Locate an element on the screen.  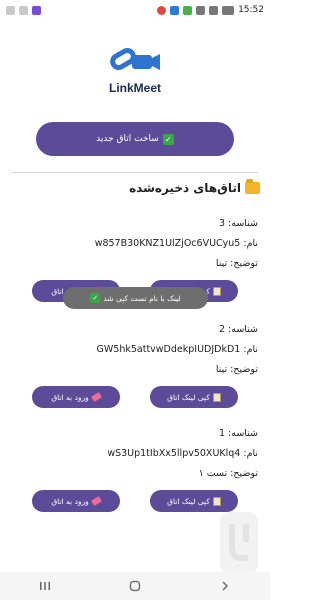
room-name: نام: wS3Up1tIbXx5llpv50XUKlq4 is located at coordinates (182, 453).